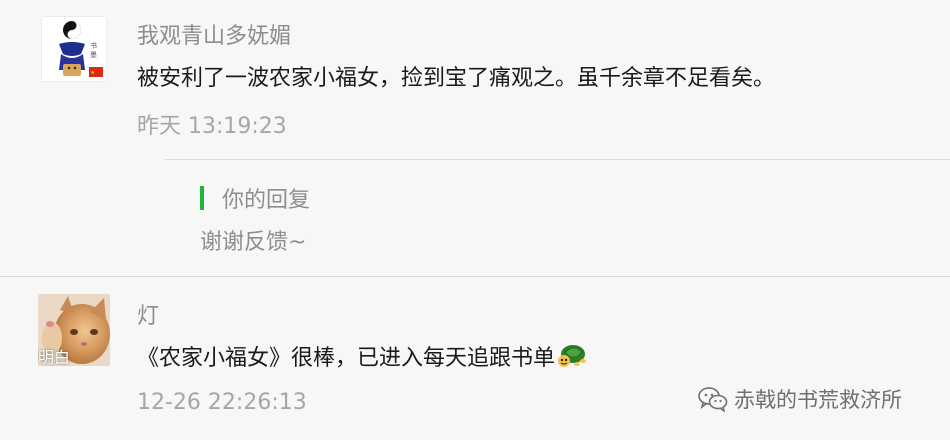 This screenshot has width=950, height=440. Describe the element at coordinates (202, 198) in the screenshot. I see `reply-accent-bar` at that location.